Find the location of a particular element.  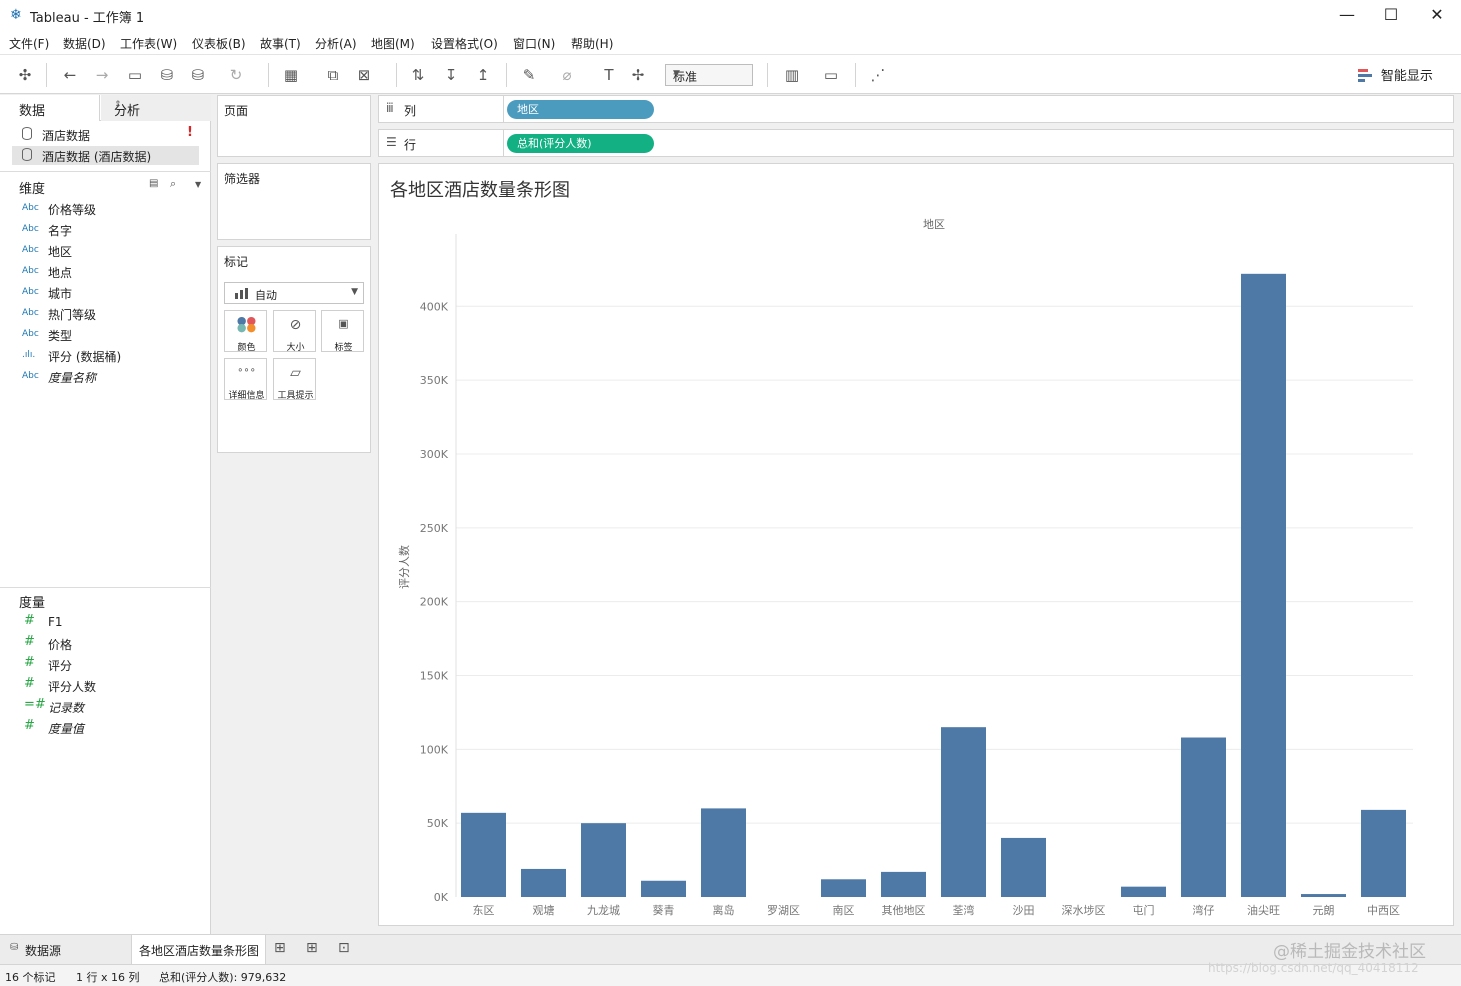

string-type-icon: Abc is located at coordinates (30, 313).